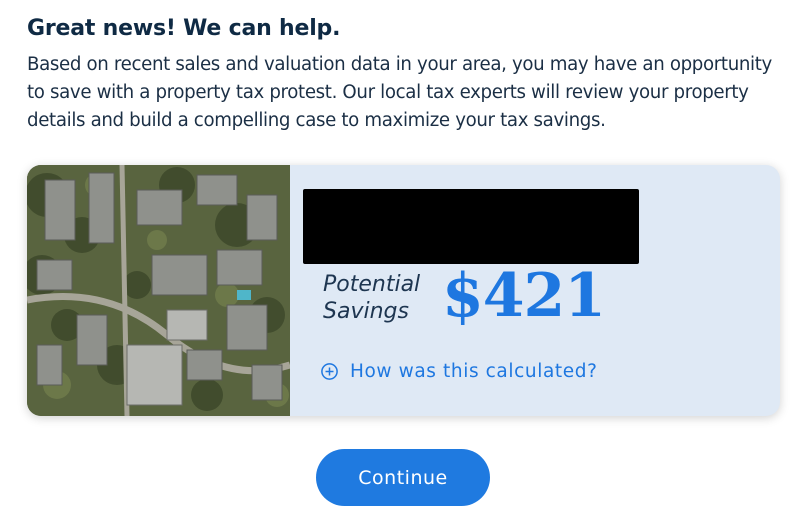  What do you see at coordinates (329, 371) in the screenshot?
I see `plus-circle-icon` at bounding box center [329, 371].